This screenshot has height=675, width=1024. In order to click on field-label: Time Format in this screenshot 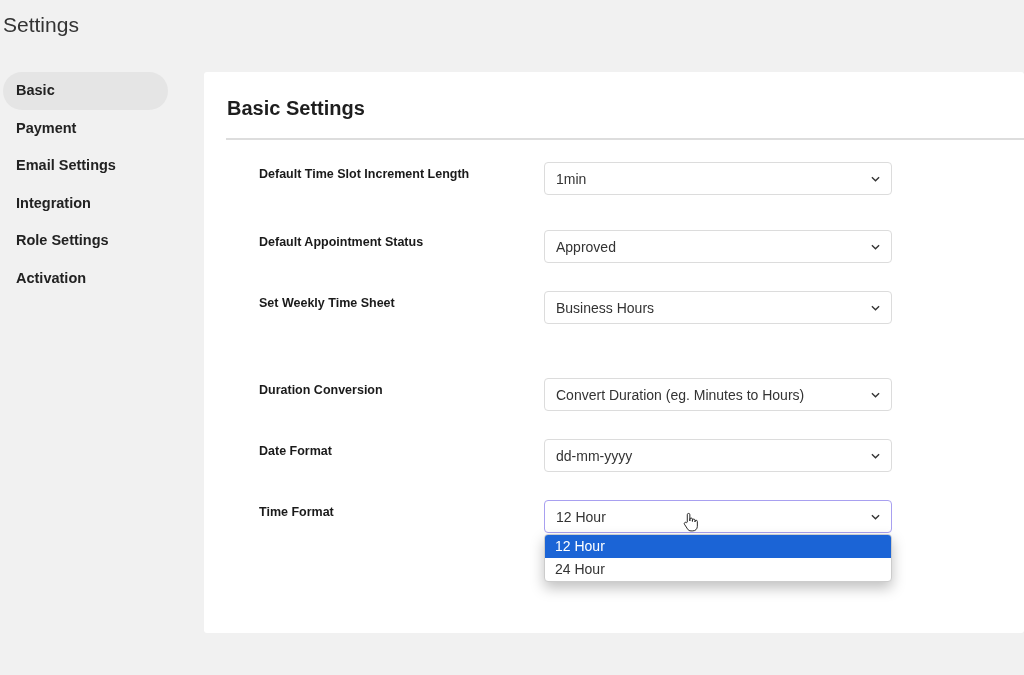, I will do `click(297, 512)`.